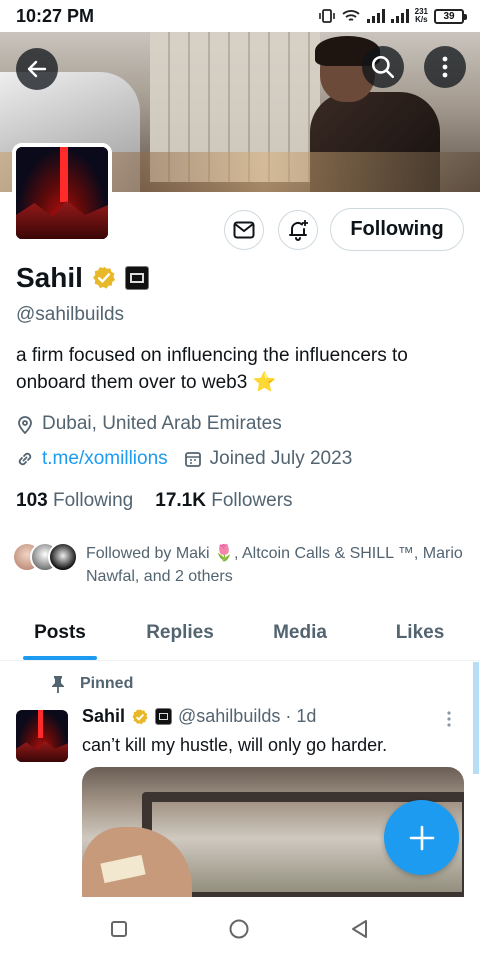 The width and height of the screenshot is (480, 960). I want to click on signal-2-icon, so click(399, 16).